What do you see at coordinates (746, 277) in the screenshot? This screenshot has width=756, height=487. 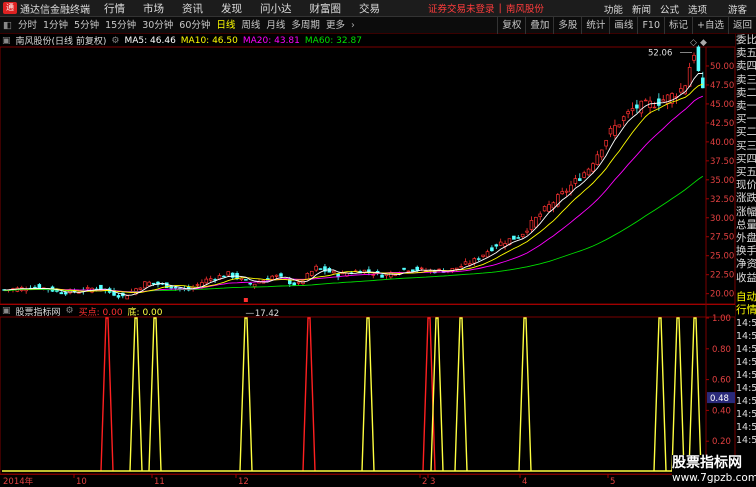 I see `sidebar-item: 收益` at bounding box center [746, 277].